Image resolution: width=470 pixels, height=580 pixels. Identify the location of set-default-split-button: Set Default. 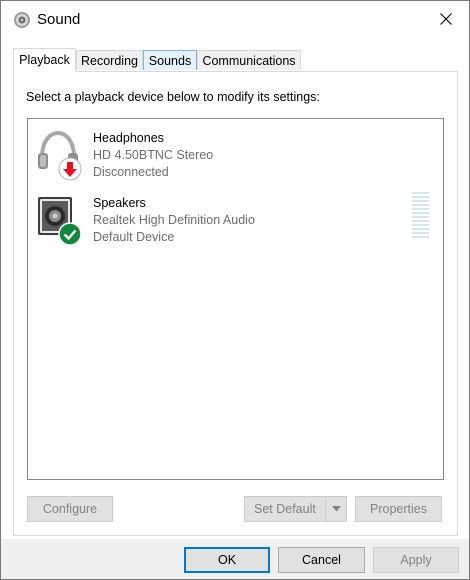
(295, 509).